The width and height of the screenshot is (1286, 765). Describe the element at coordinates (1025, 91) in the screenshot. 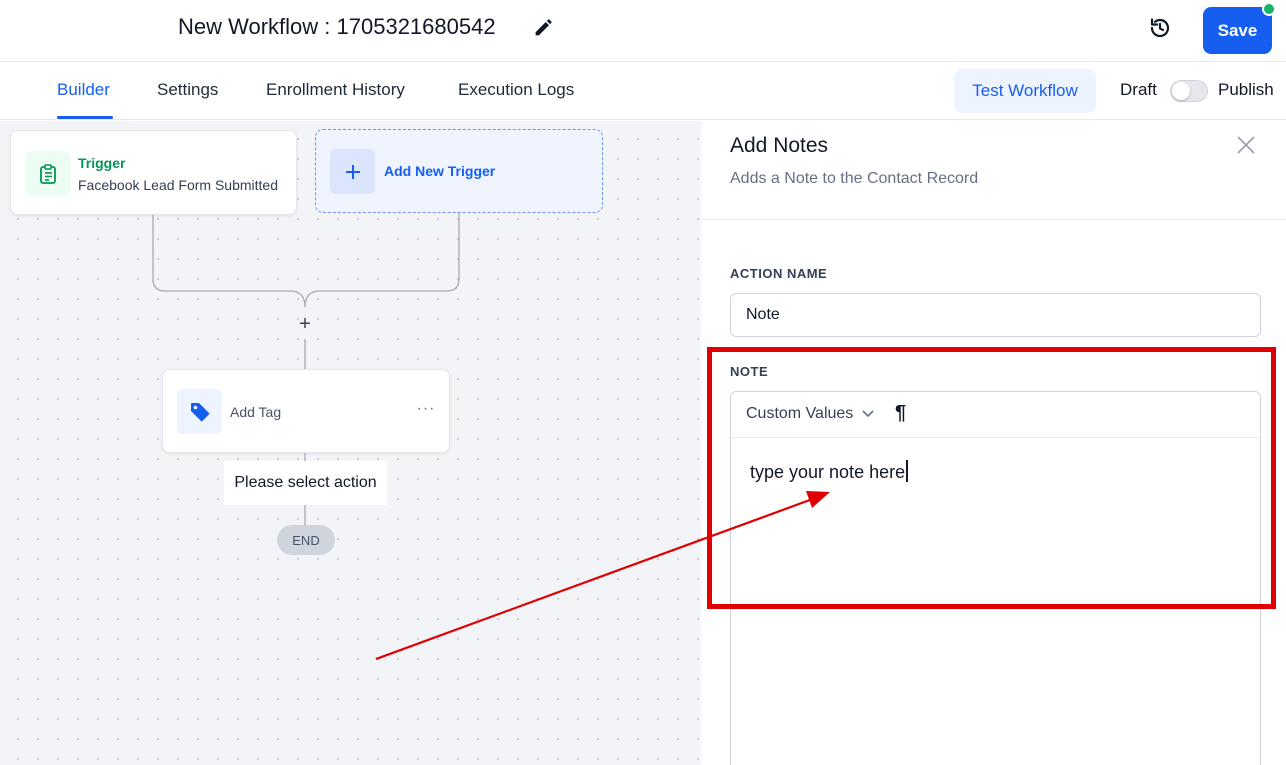

I see `test-workflow-button: Test Workflow` at that location.